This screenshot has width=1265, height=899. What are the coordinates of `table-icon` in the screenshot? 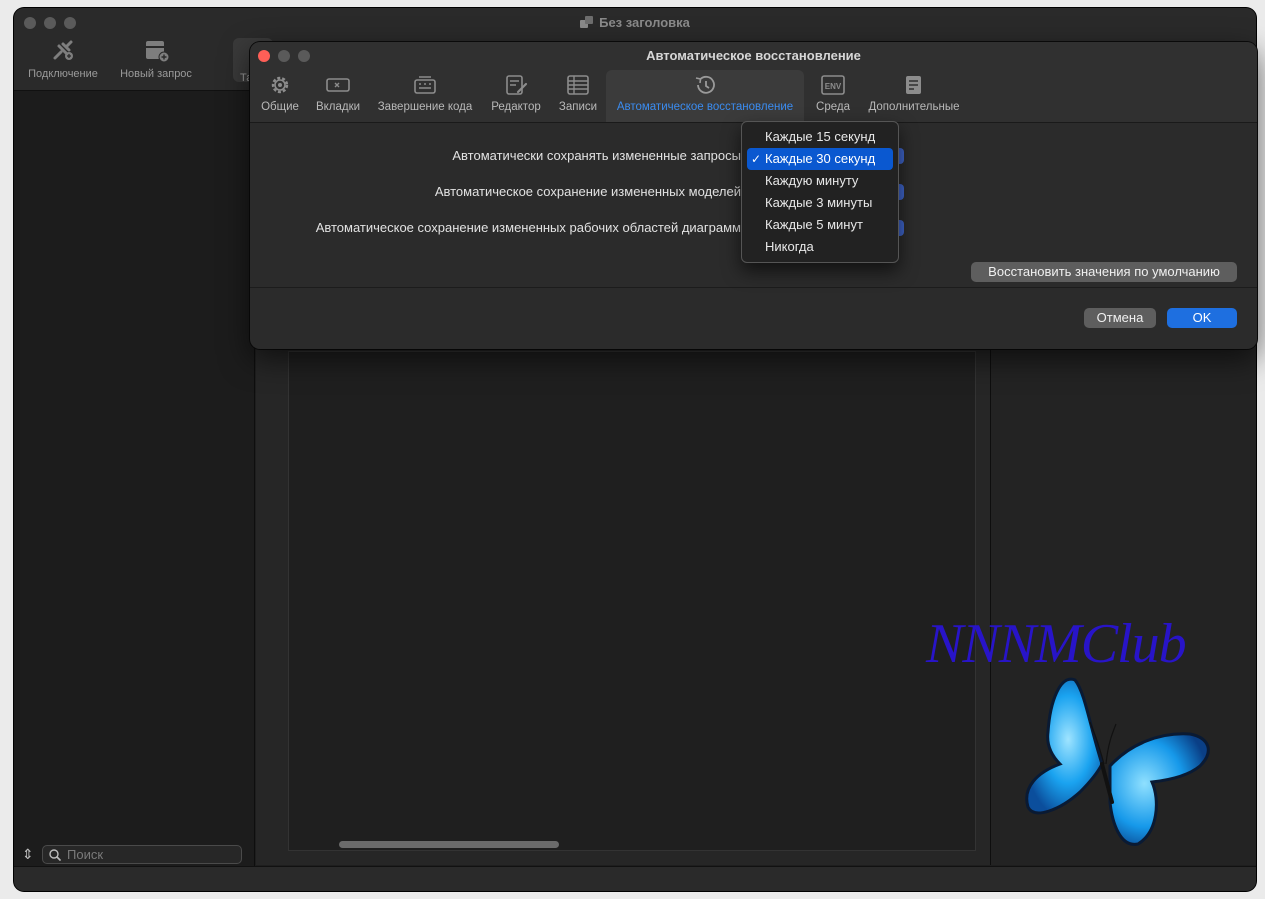 It's located at (578, 85).